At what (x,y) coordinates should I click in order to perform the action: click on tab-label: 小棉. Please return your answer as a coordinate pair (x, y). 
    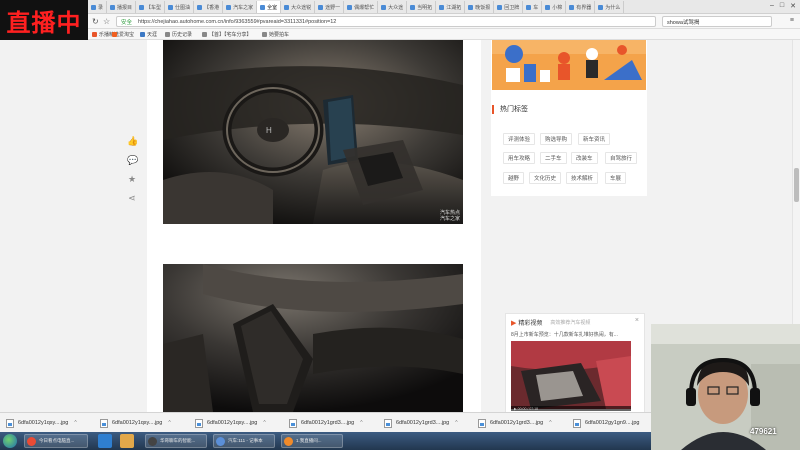
    Looking at the image, I should click on (557, 7).